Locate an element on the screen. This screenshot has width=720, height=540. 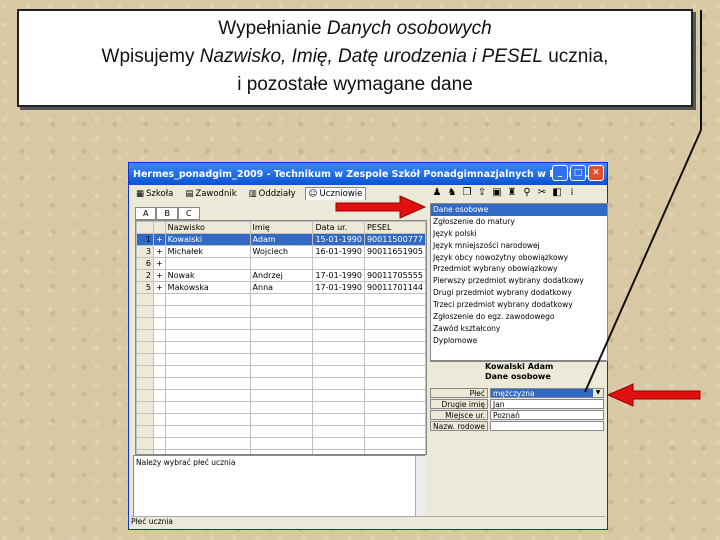
table-cell-num: 5 is located at coordinates (145, 287).